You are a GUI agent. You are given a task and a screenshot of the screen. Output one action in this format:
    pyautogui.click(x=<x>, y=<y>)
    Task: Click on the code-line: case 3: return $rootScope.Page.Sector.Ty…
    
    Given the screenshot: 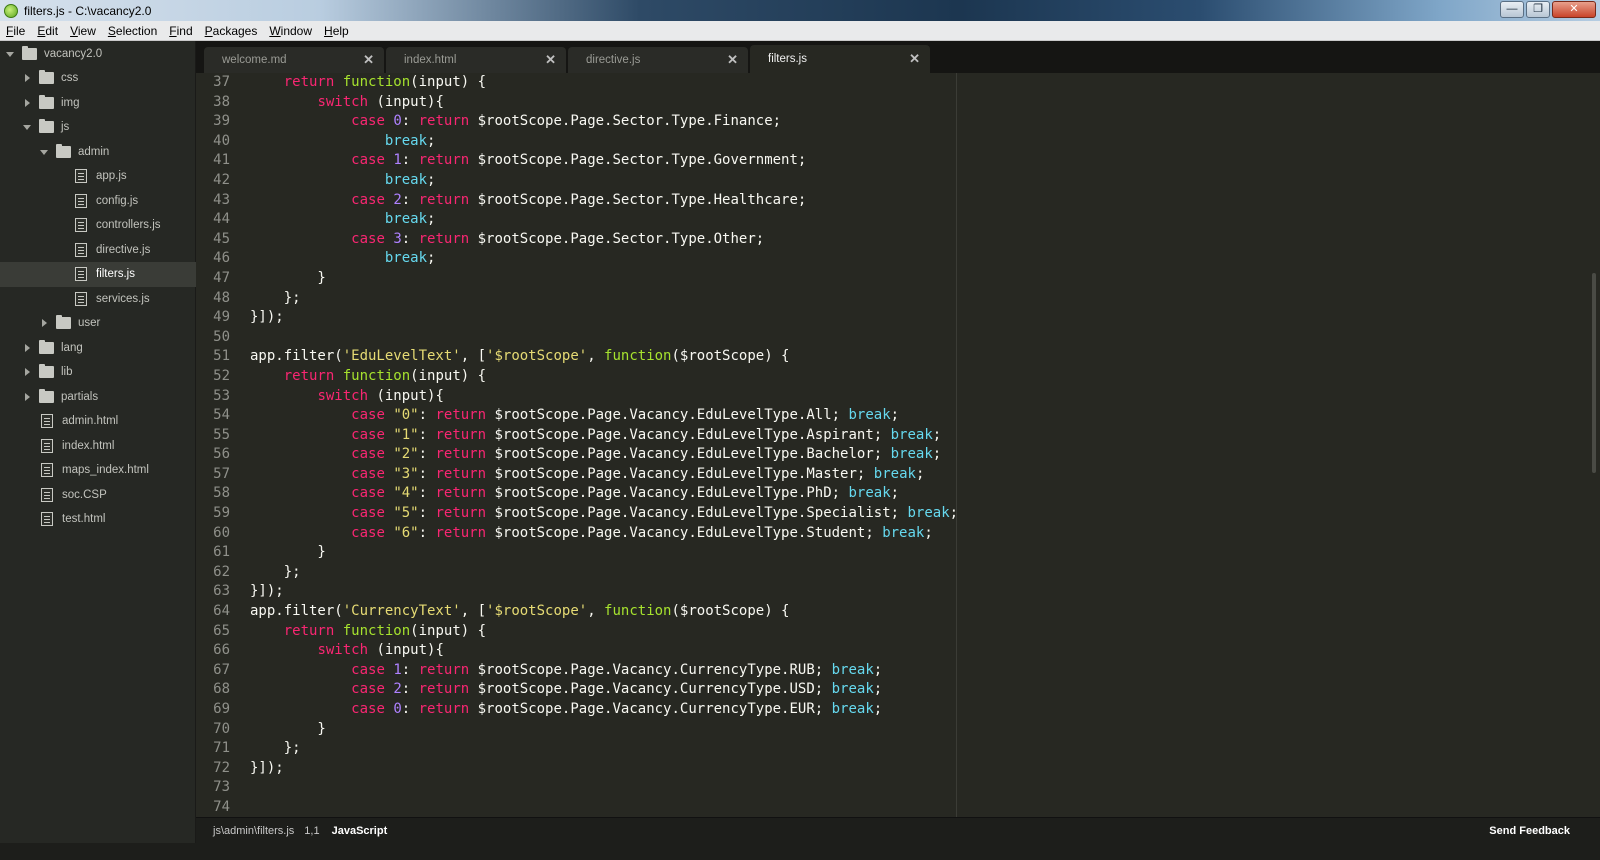 What is the action you would take?
    pyautogui.click(x=604, y=240)
    